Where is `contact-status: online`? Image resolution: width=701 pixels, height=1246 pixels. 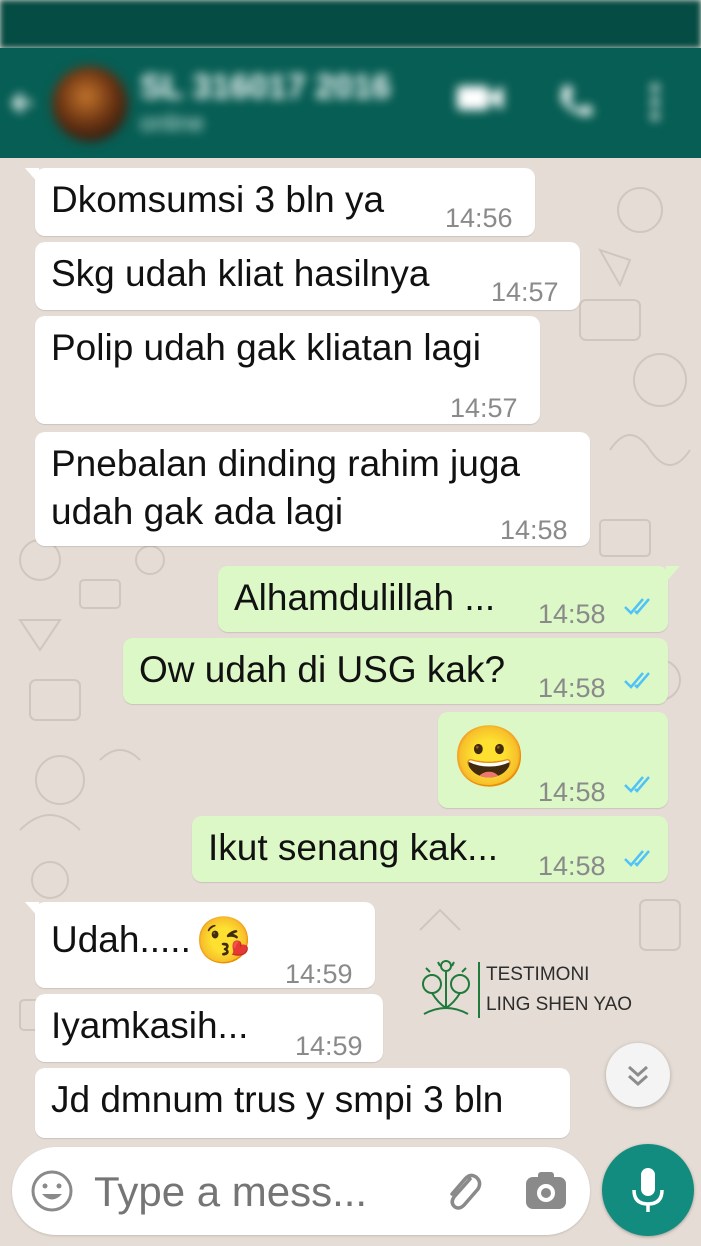
contact-status: online is located at coordinates (172, 123).